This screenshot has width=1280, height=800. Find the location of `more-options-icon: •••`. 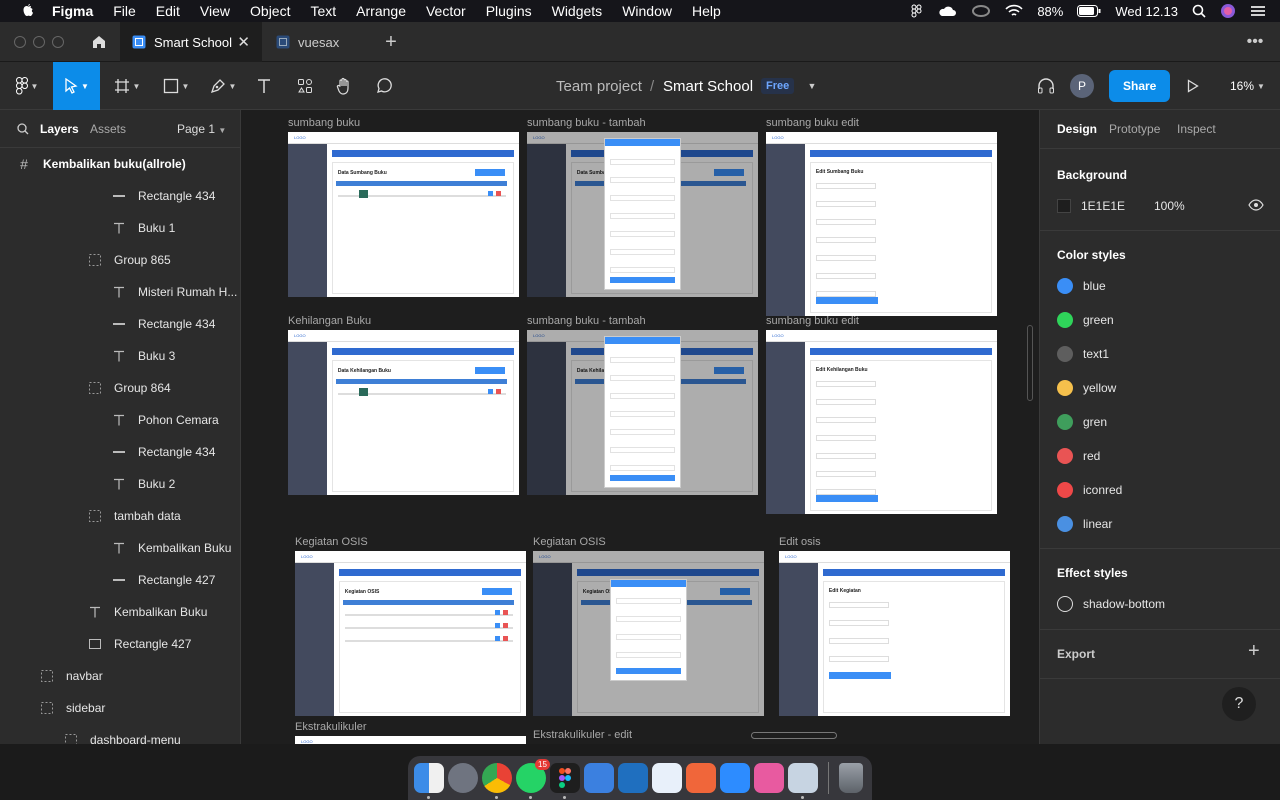

more-options-icon: ••• is located at coordinates (1255, 42).